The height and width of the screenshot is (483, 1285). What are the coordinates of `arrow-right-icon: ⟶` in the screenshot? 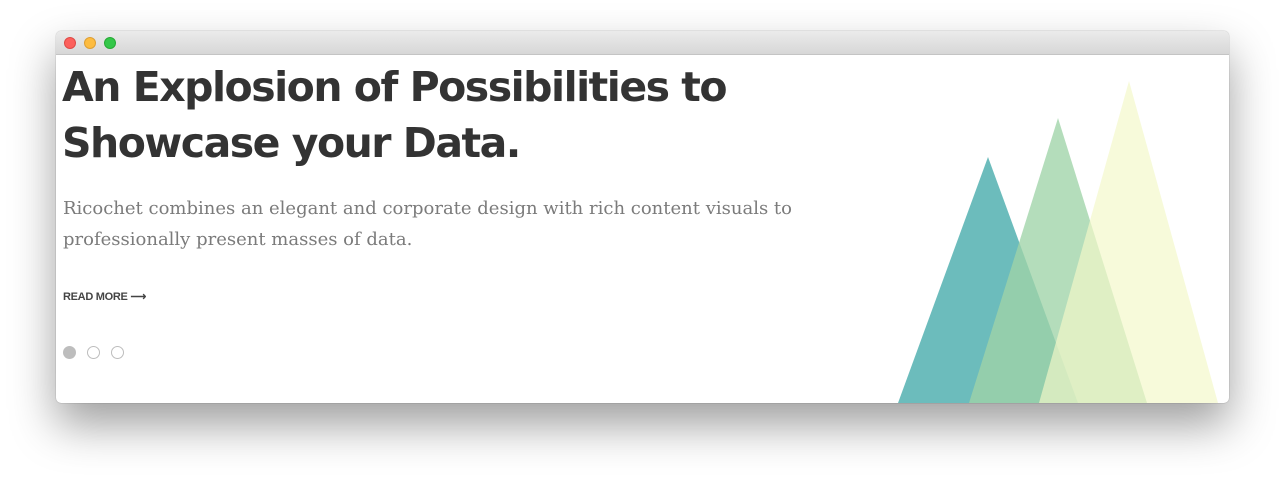 It's located at (138, 297).